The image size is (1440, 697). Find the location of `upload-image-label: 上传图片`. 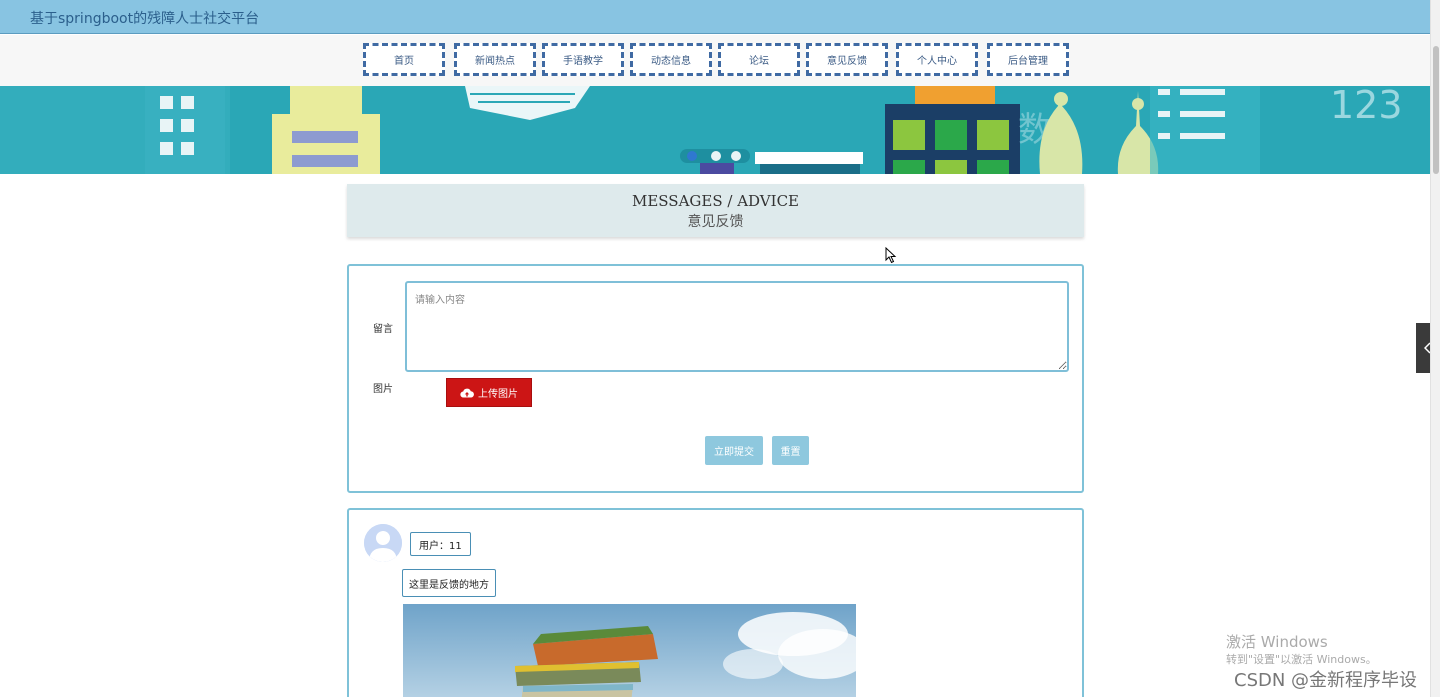

upload-image-label: 上传图片 is located at coordinates (498, 394).